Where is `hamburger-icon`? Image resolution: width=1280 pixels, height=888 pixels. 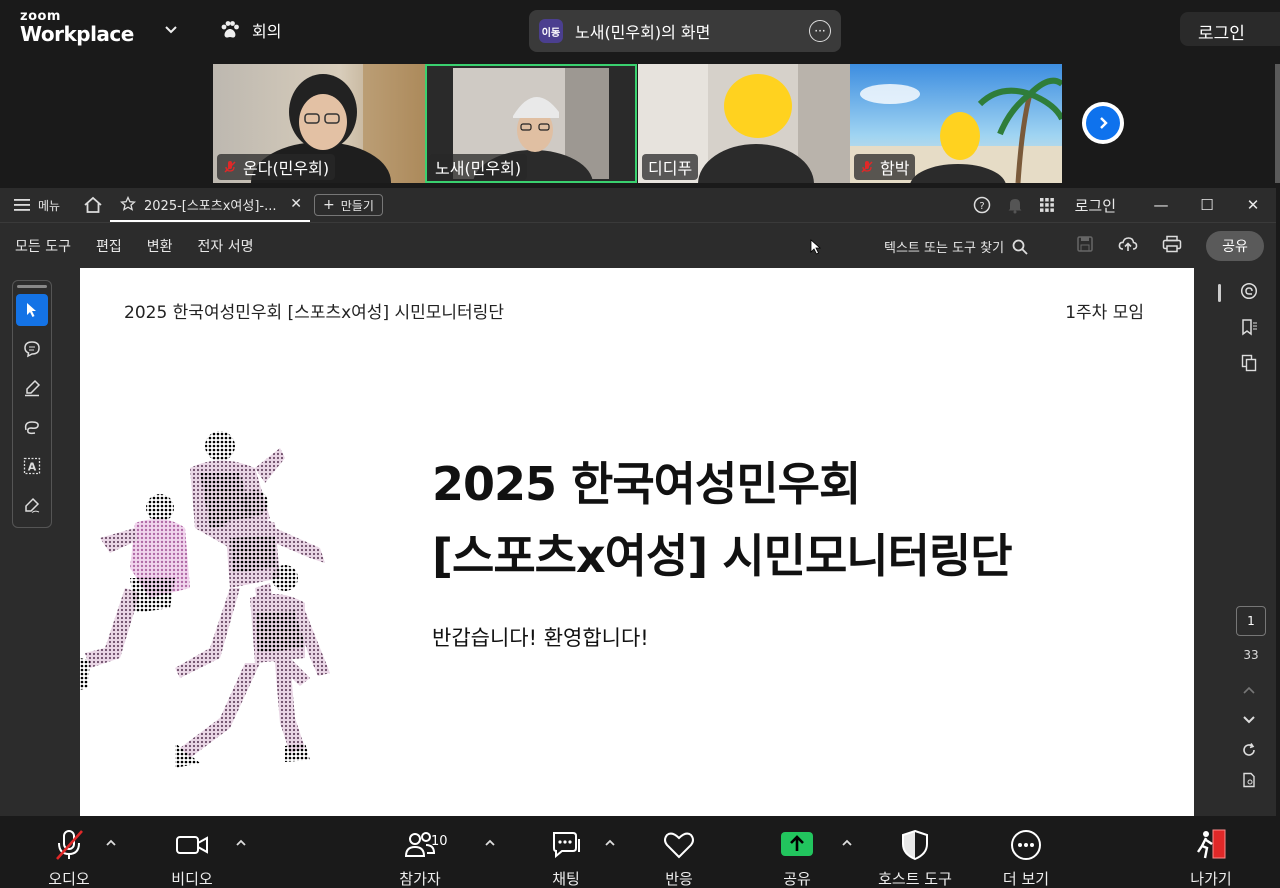 hamburger-icon is located at coordinates (22, 205).